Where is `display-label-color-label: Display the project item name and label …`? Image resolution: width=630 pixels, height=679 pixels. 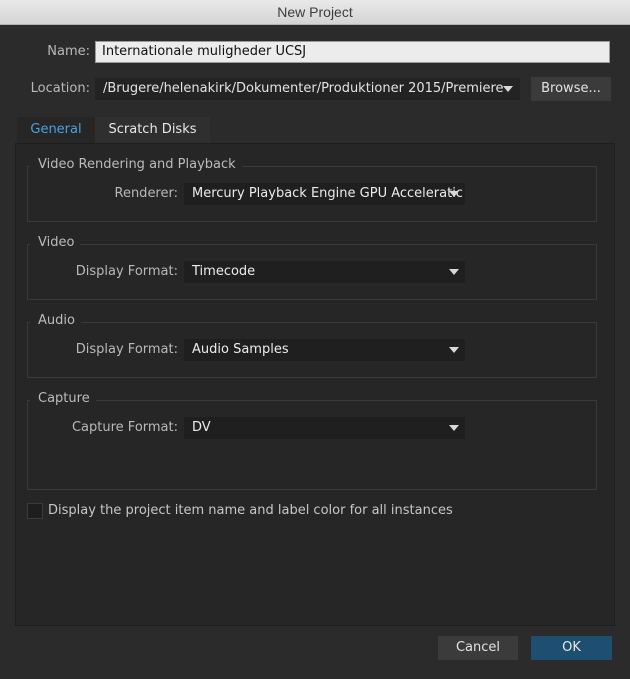
display-label-color-label: Display the project item name and label … is located at coordinates (250, 510).